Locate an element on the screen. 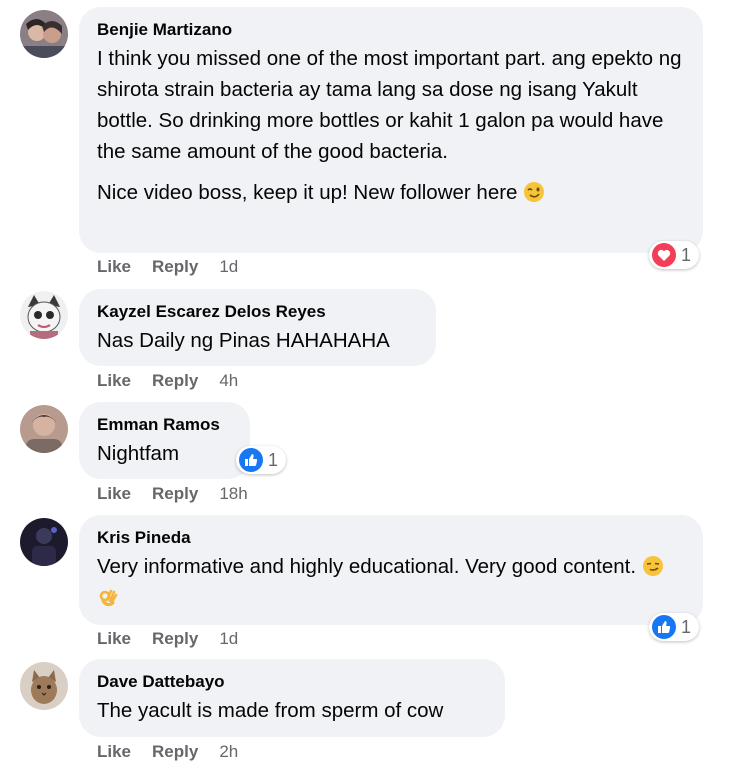 Image resolution: width=750 pixels, height=769 pixels. timestamp: 4h is located at coordinates (228, 380).